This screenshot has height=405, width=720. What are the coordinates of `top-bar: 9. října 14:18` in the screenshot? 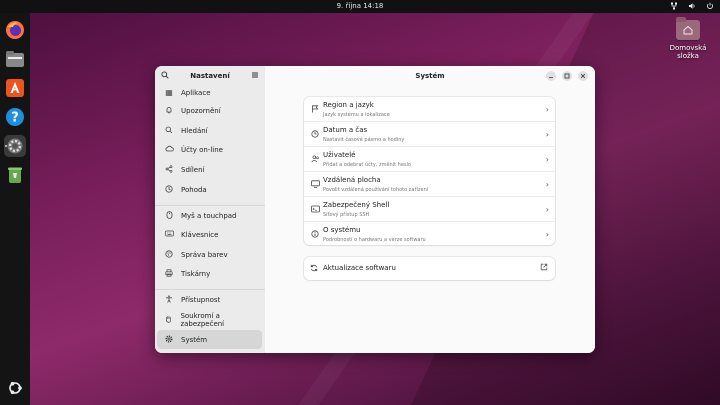 It's located at (360, 6).